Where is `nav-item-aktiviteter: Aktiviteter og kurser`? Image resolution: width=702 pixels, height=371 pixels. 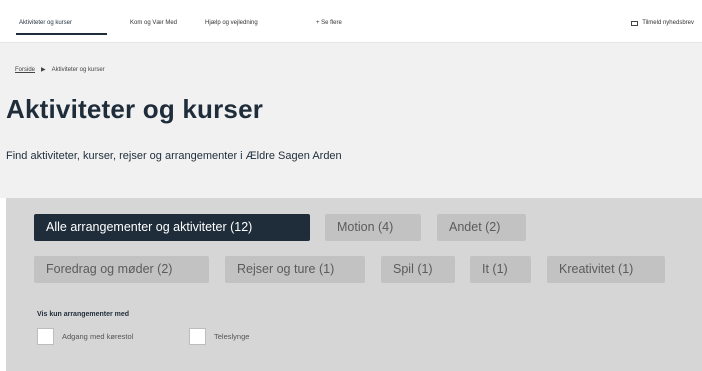 nav-item-aktiviteter: Aktiviteter og kurser is located at coordinates (45, 23).